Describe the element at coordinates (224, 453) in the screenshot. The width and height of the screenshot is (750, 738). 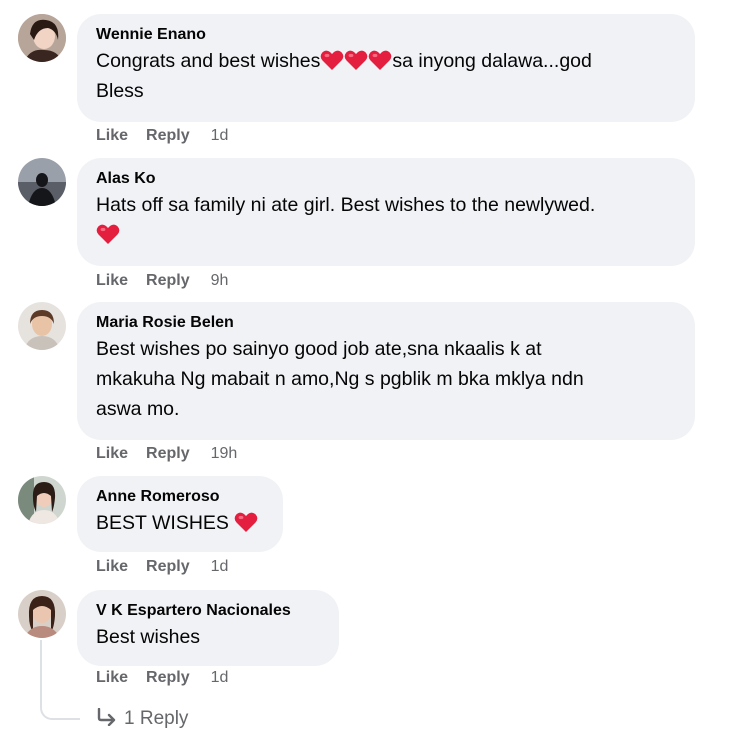
I see `comment-timestamp: 19h` at that location.